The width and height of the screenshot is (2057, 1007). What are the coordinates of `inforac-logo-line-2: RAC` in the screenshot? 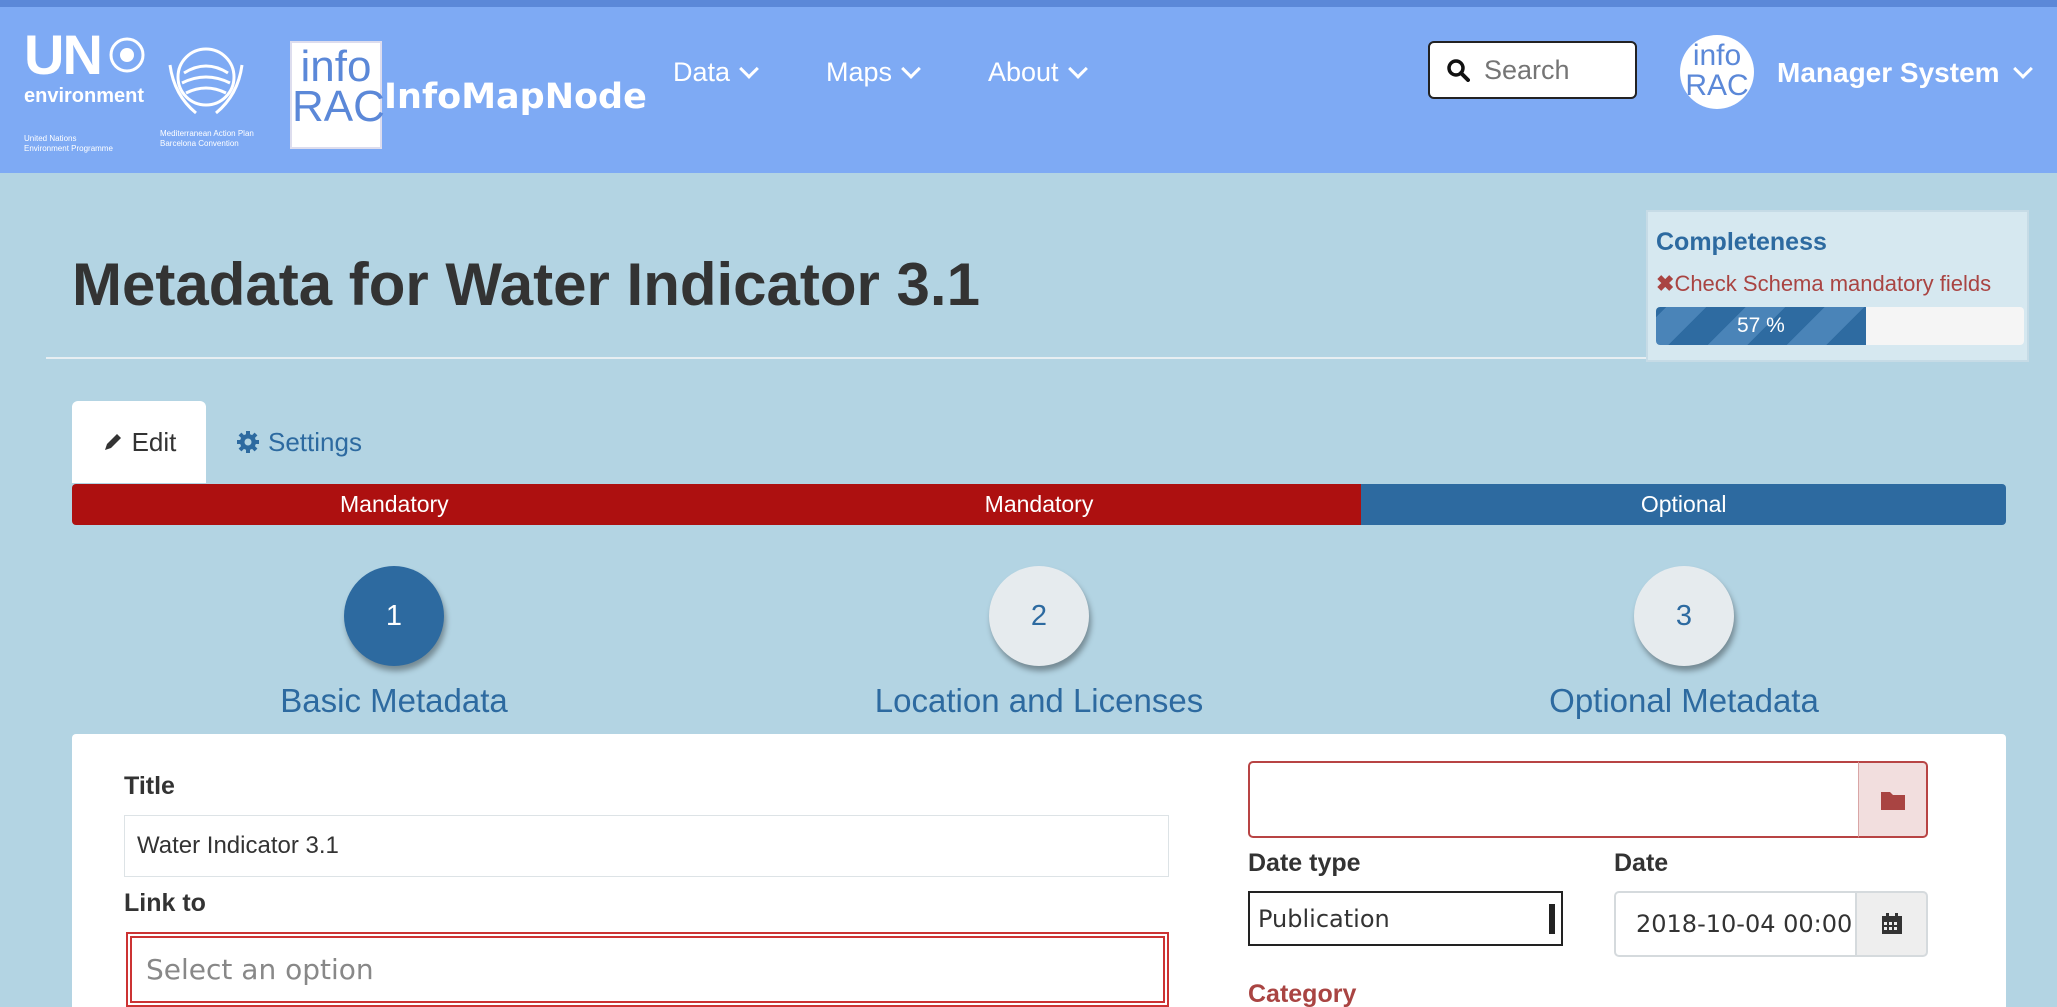 It's located at (338, 106).